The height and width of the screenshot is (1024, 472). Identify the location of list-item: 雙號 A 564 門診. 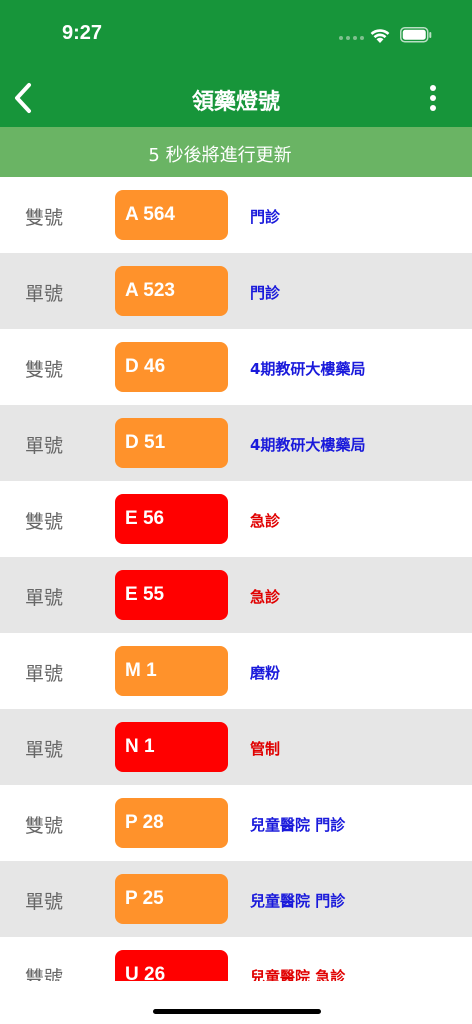
(236, 215).